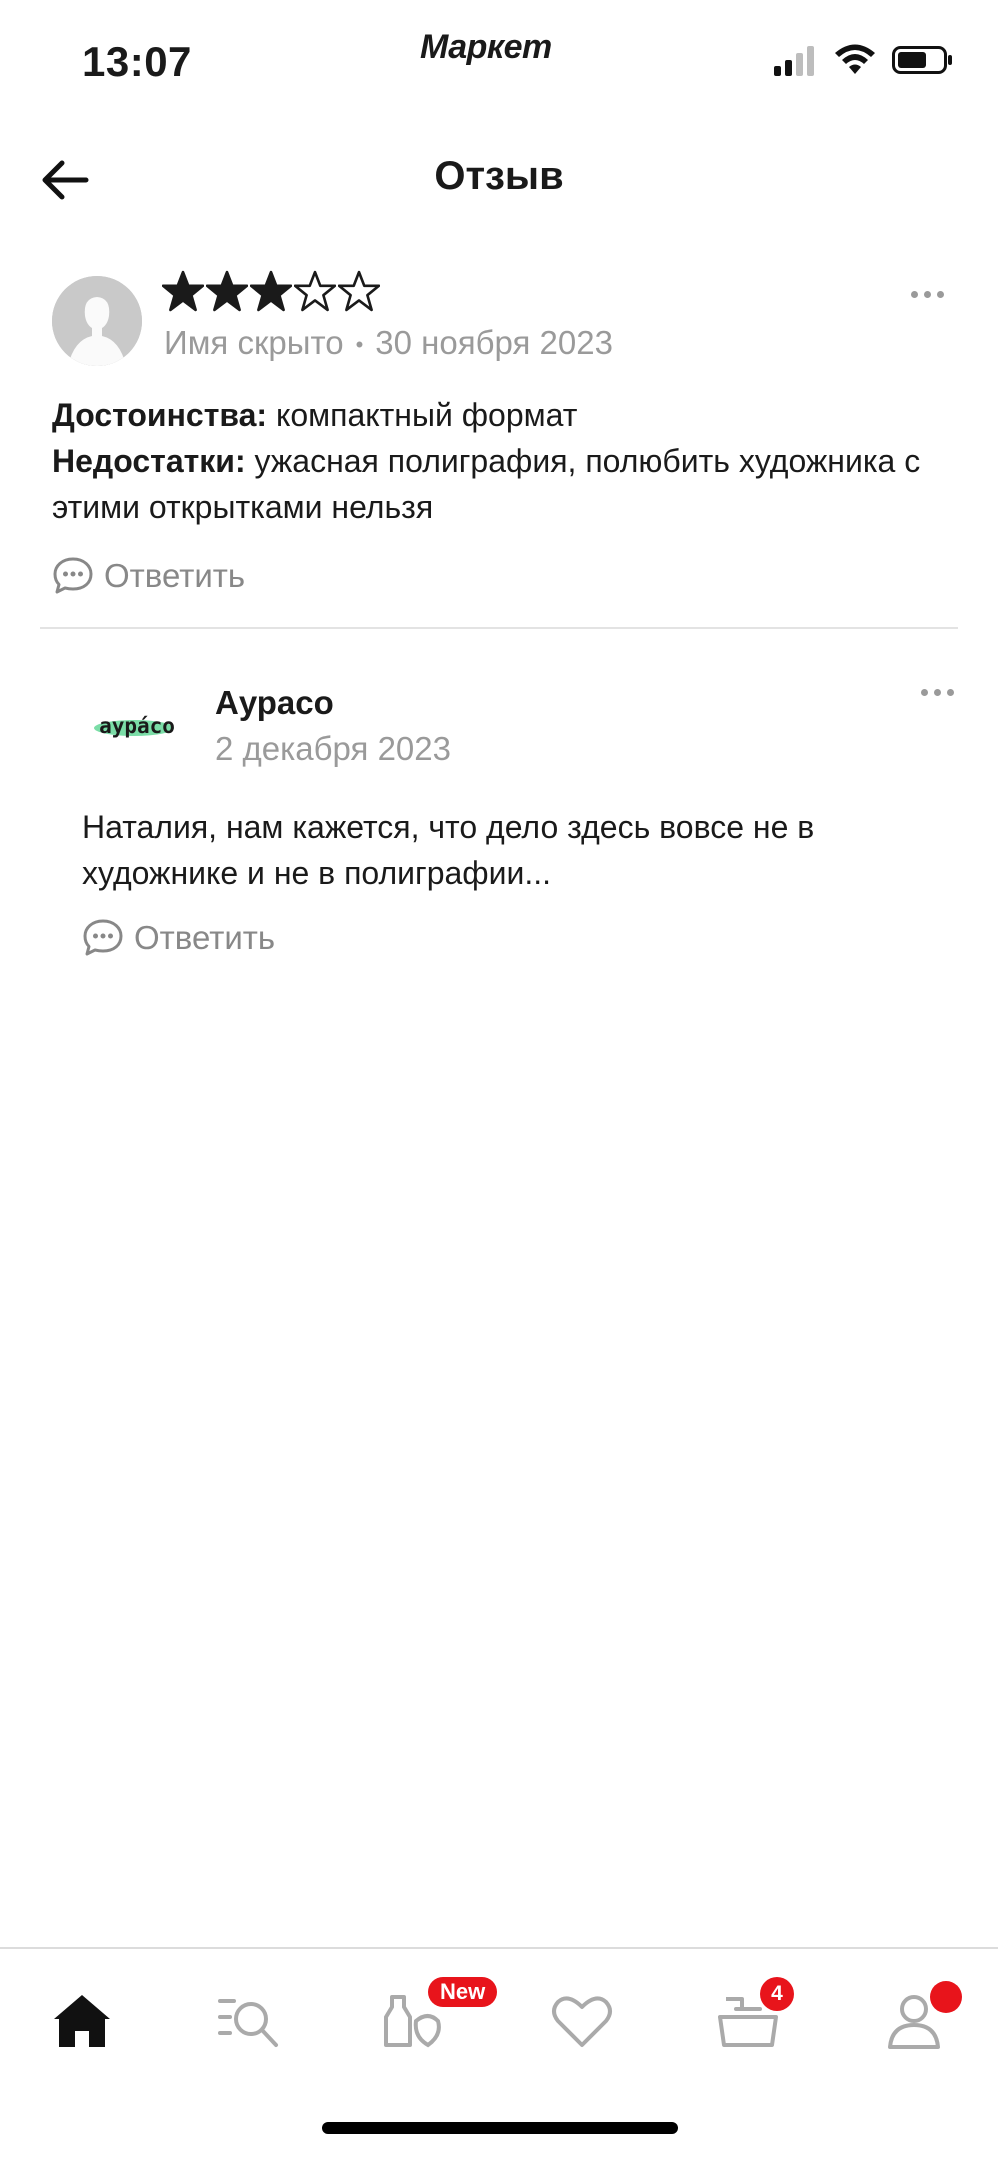  Describe the element at coordinates (494, 342) in the screenshot. I see `review-date: 30 ноября 2023` at that location.